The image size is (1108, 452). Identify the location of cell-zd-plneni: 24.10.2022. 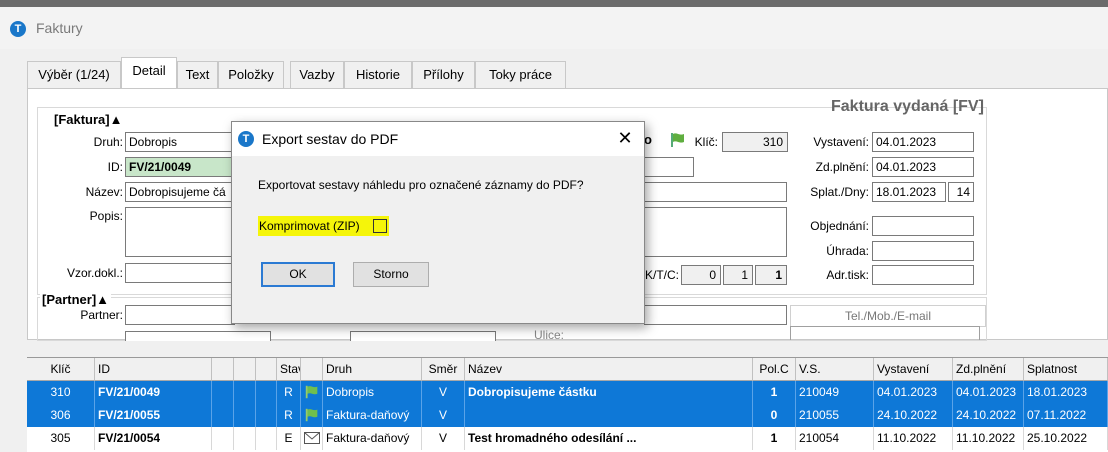
(988, 415).